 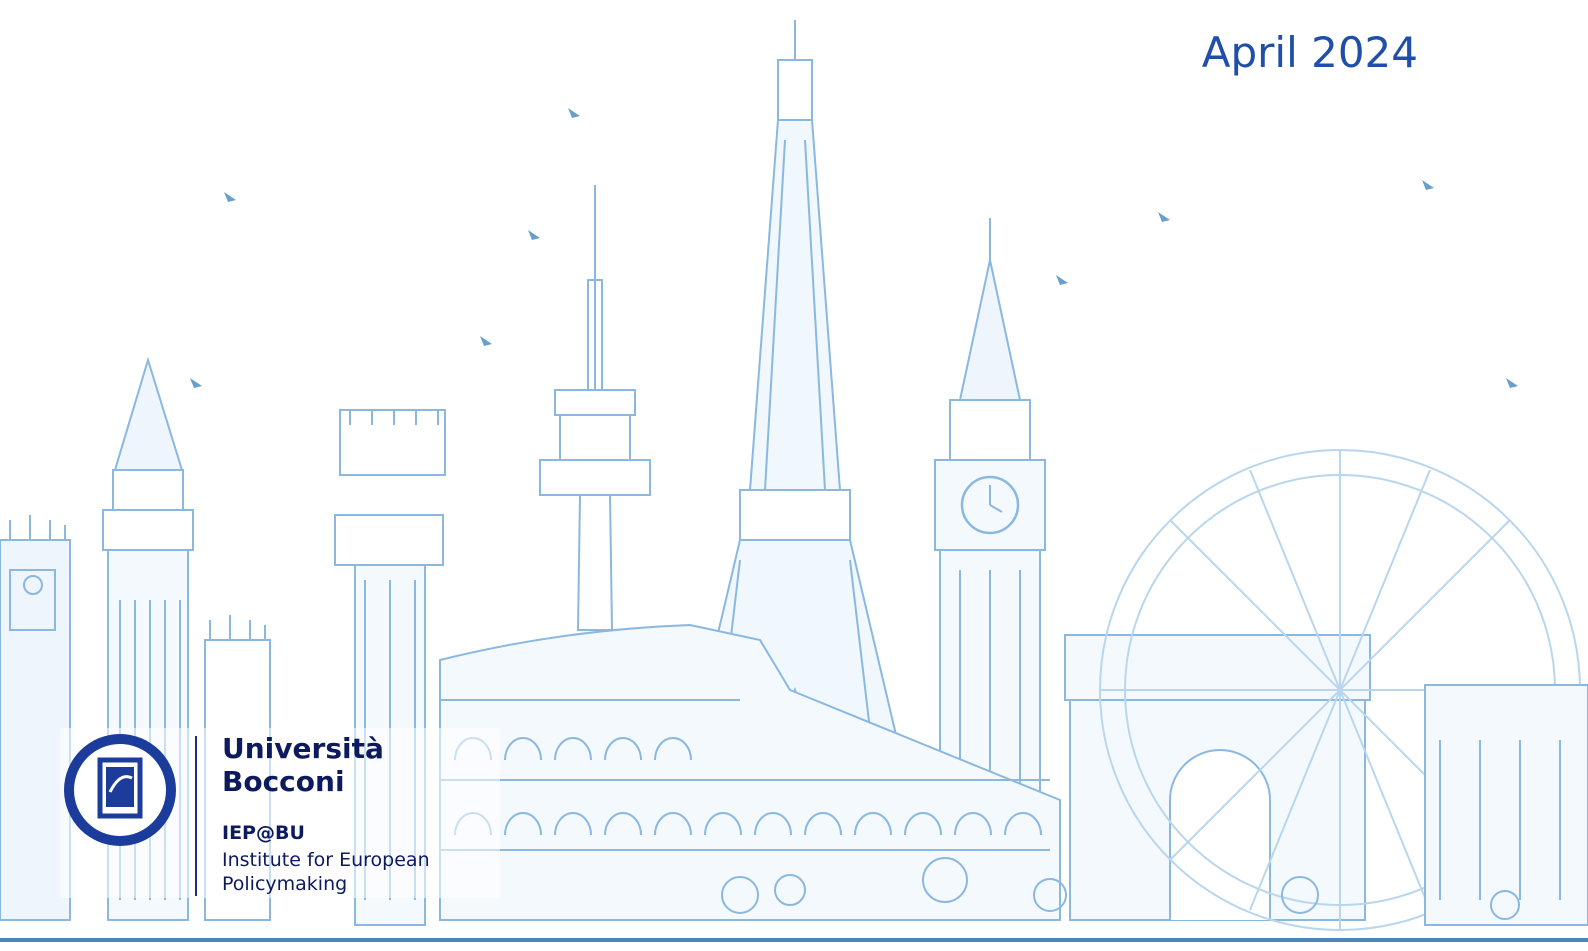 What do you see at coordinates (1217, 777) in the screenshot?
I see `arc-de-triomphe` at bounding box center [1217, 777].